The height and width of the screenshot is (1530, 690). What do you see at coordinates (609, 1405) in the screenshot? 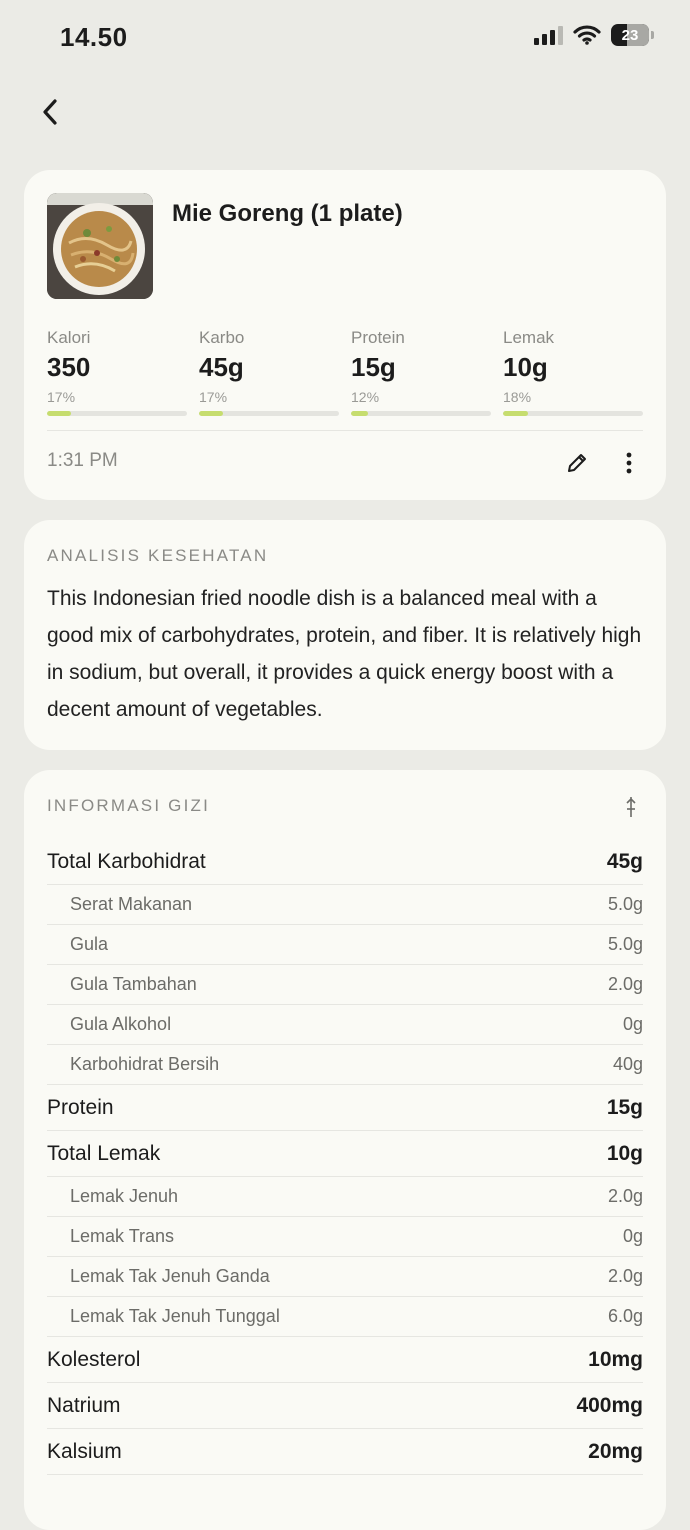
I see `nutrient-value: 400mg` at bounding box center [609, 1405].